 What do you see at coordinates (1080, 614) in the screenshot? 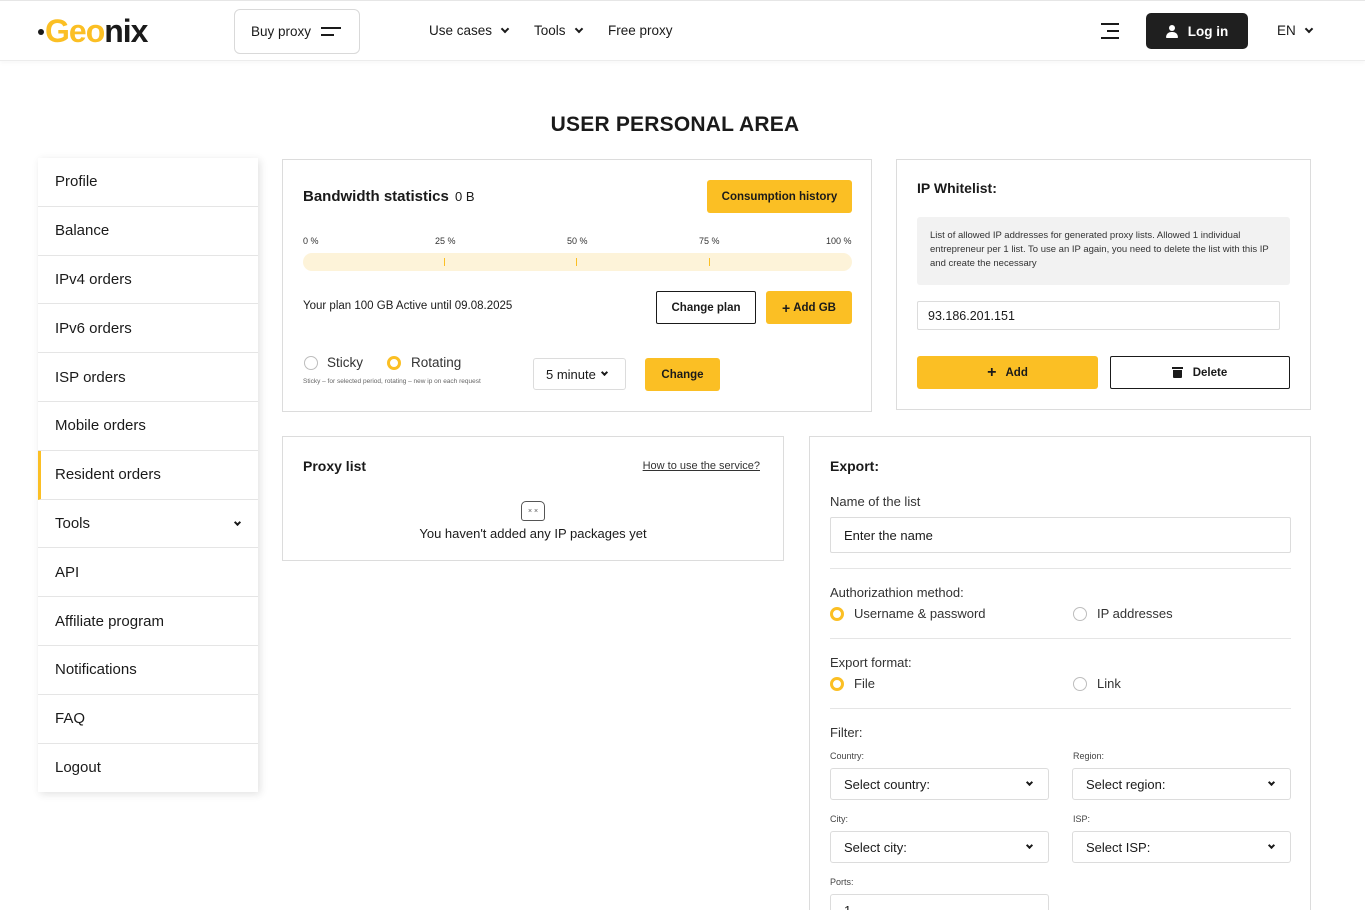
I see `auth-ip-radio` at bounding box center [1080, 614].